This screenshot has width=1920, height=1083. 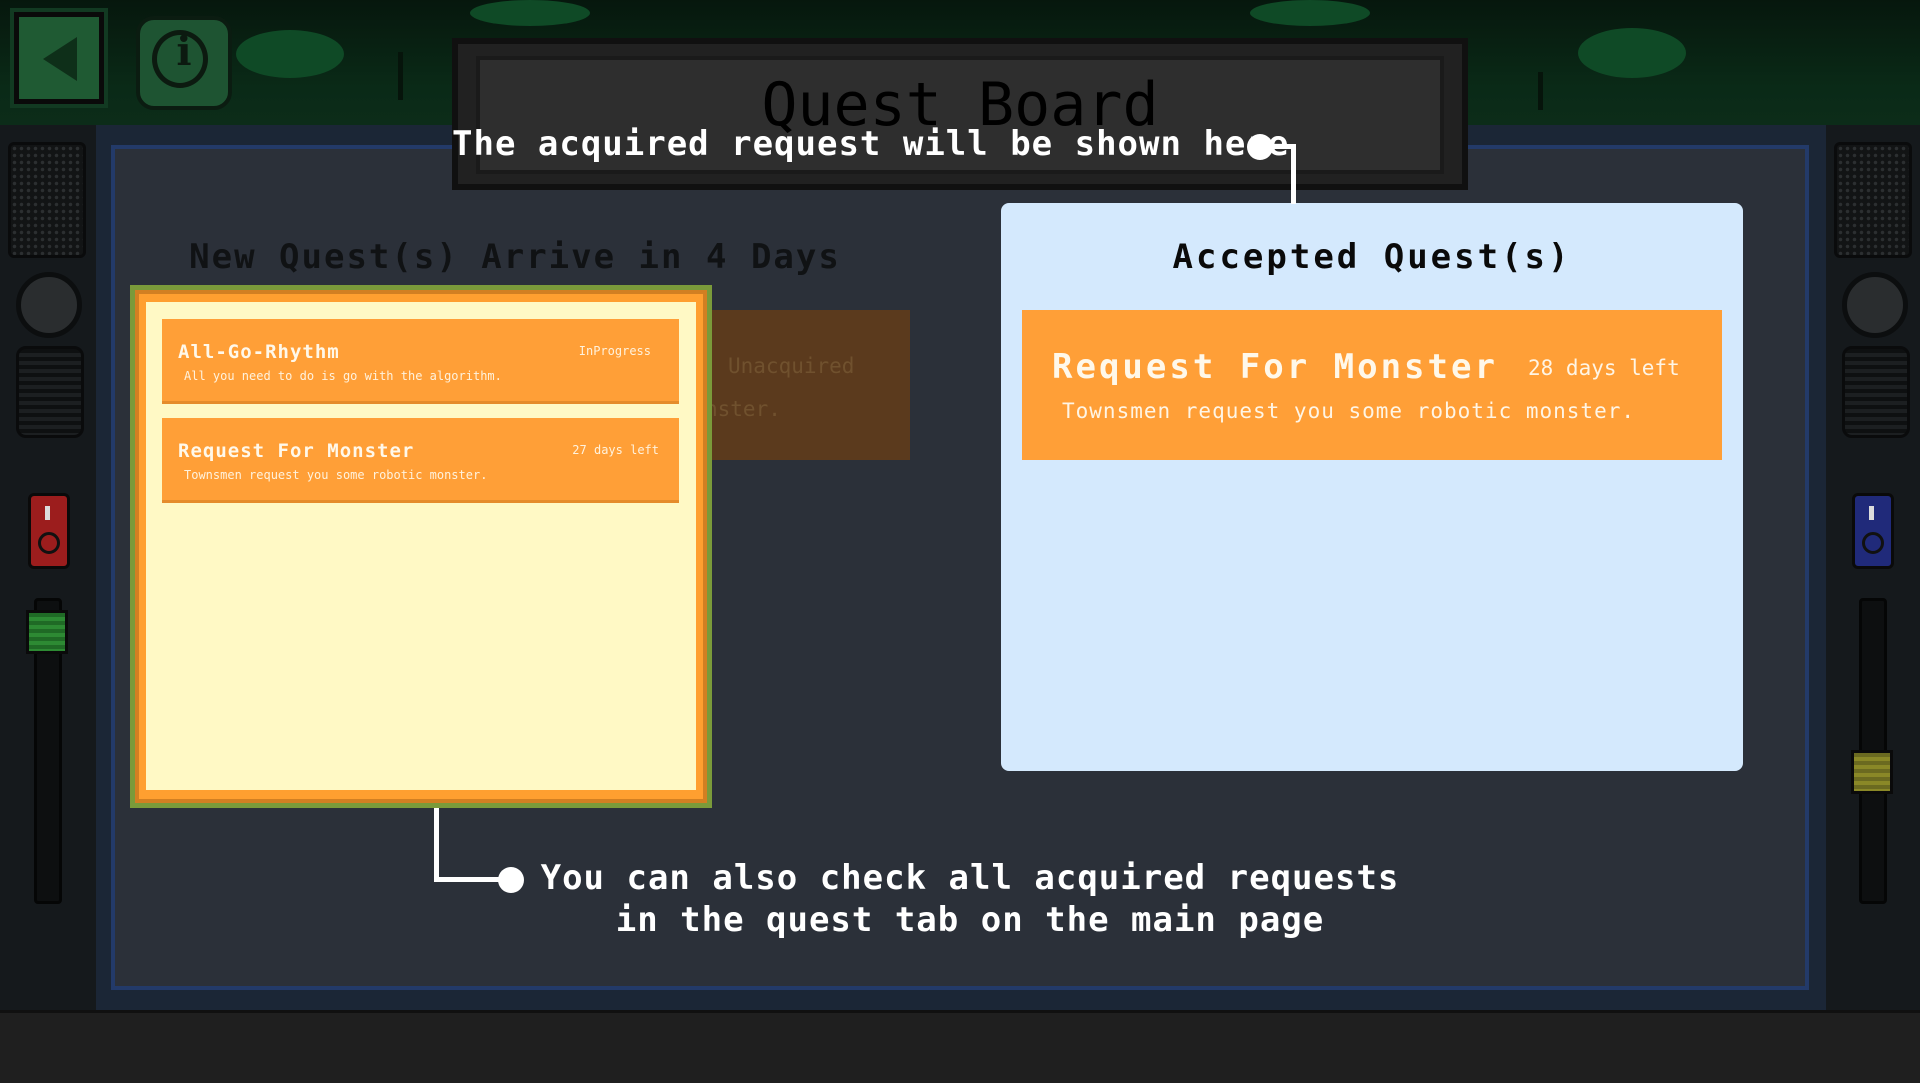 I want to click on quest-status: InProgress, so click(x=614, y=351).